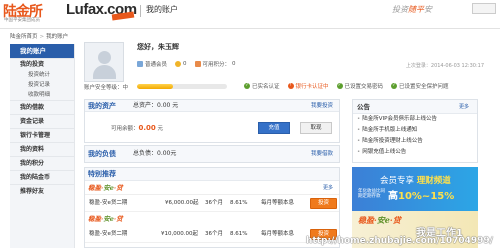 The width and height of the screenshot is (500, 248). Describe the element at coordinates (42, 95) in the screenshot. I see `sidebar-subitem-receipt-details: 收款明细` at that location.